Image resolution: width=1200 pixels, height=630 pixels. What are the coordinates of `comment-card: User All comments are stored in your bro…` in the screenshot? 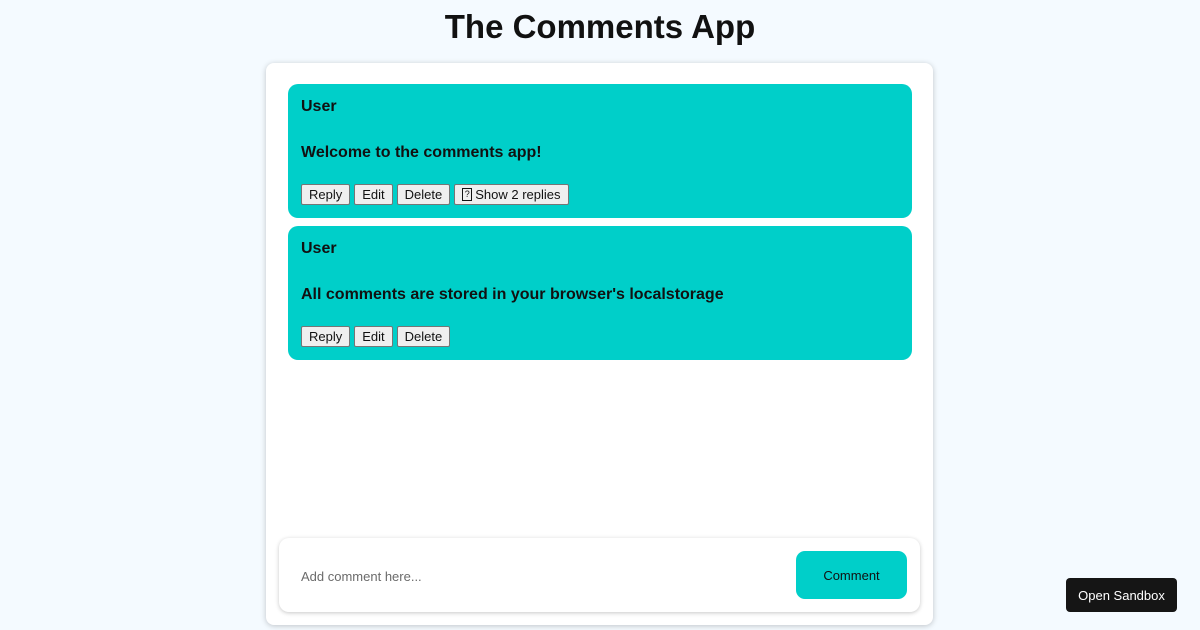 It's located at (600, 293).